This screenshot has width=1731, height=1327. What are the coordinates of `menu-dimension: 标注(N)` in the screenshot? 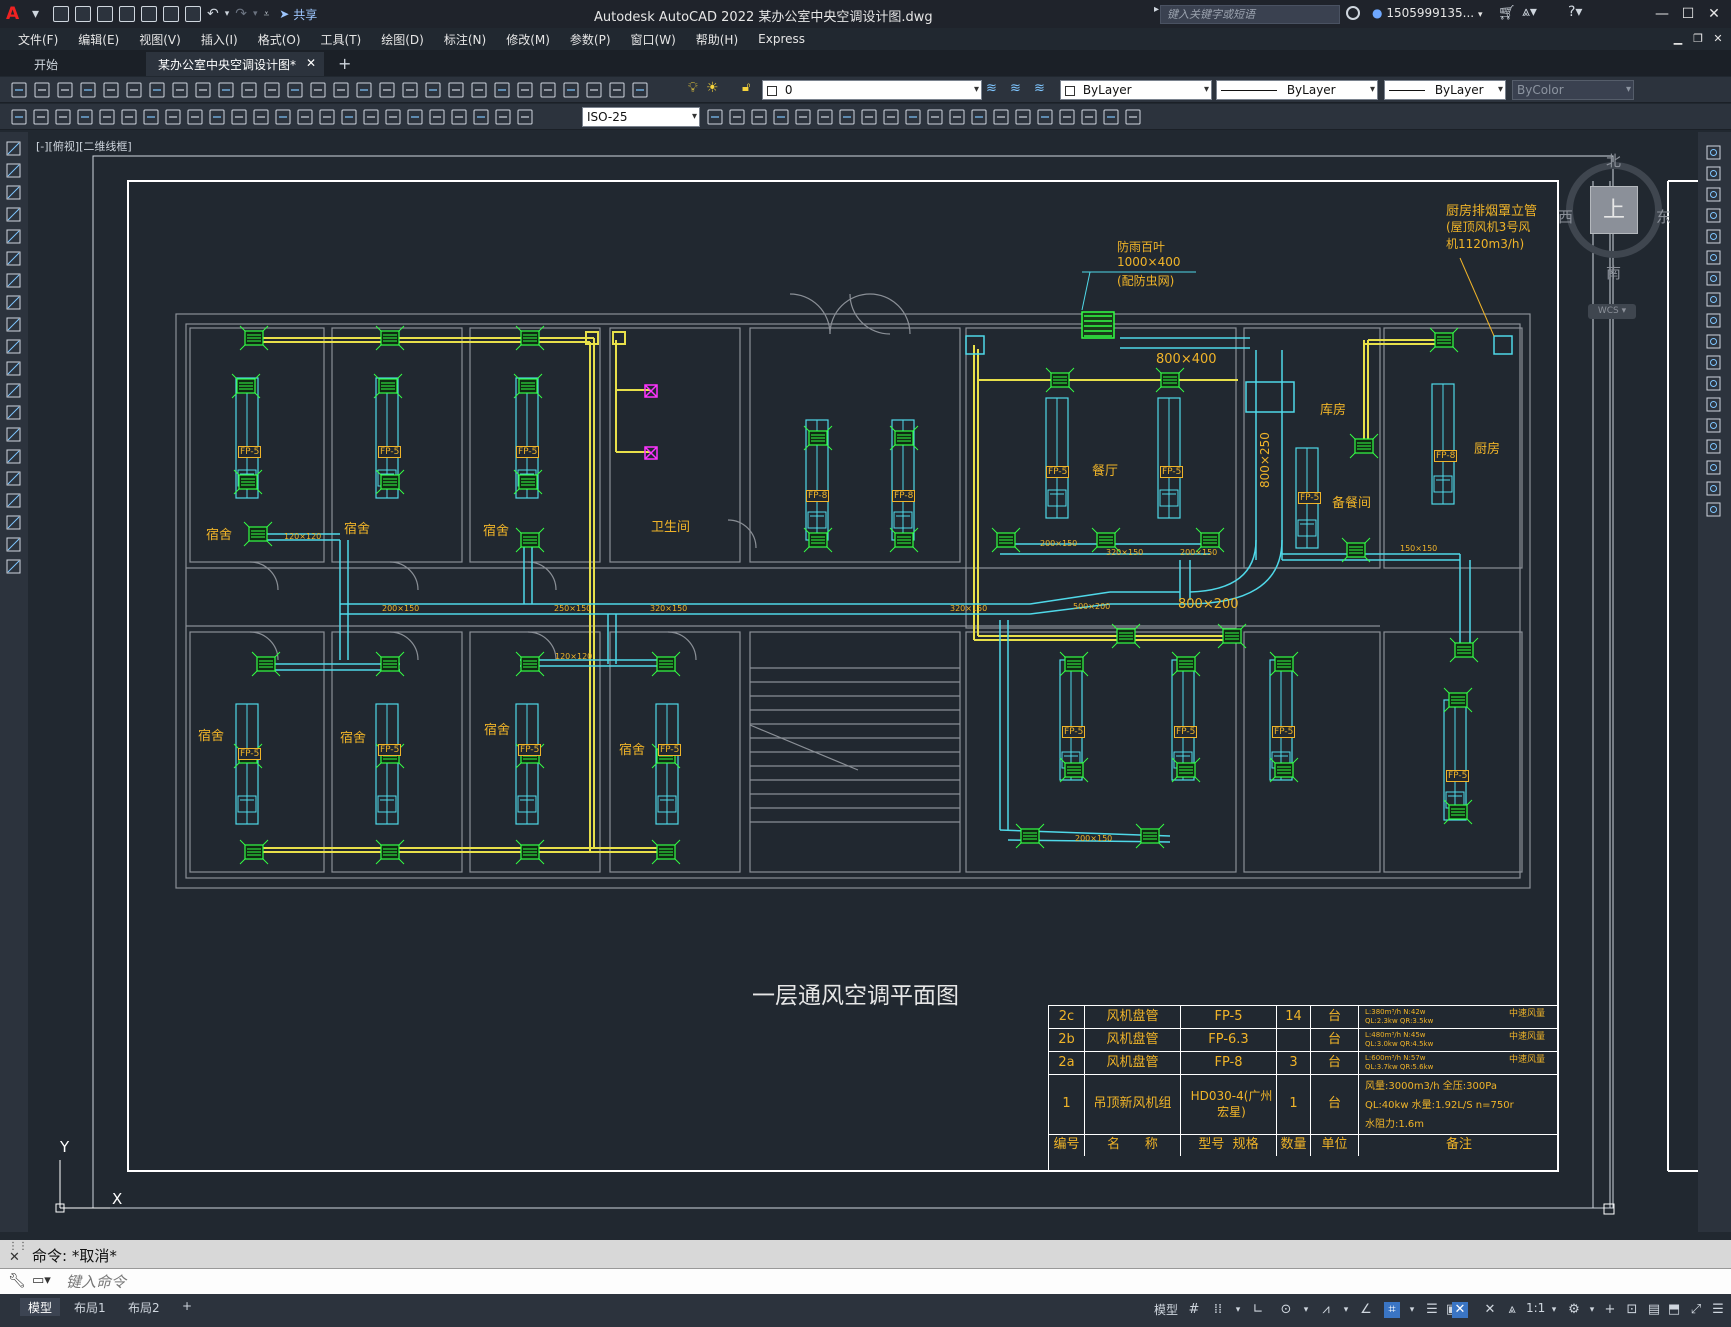 It's located at (465, 39).